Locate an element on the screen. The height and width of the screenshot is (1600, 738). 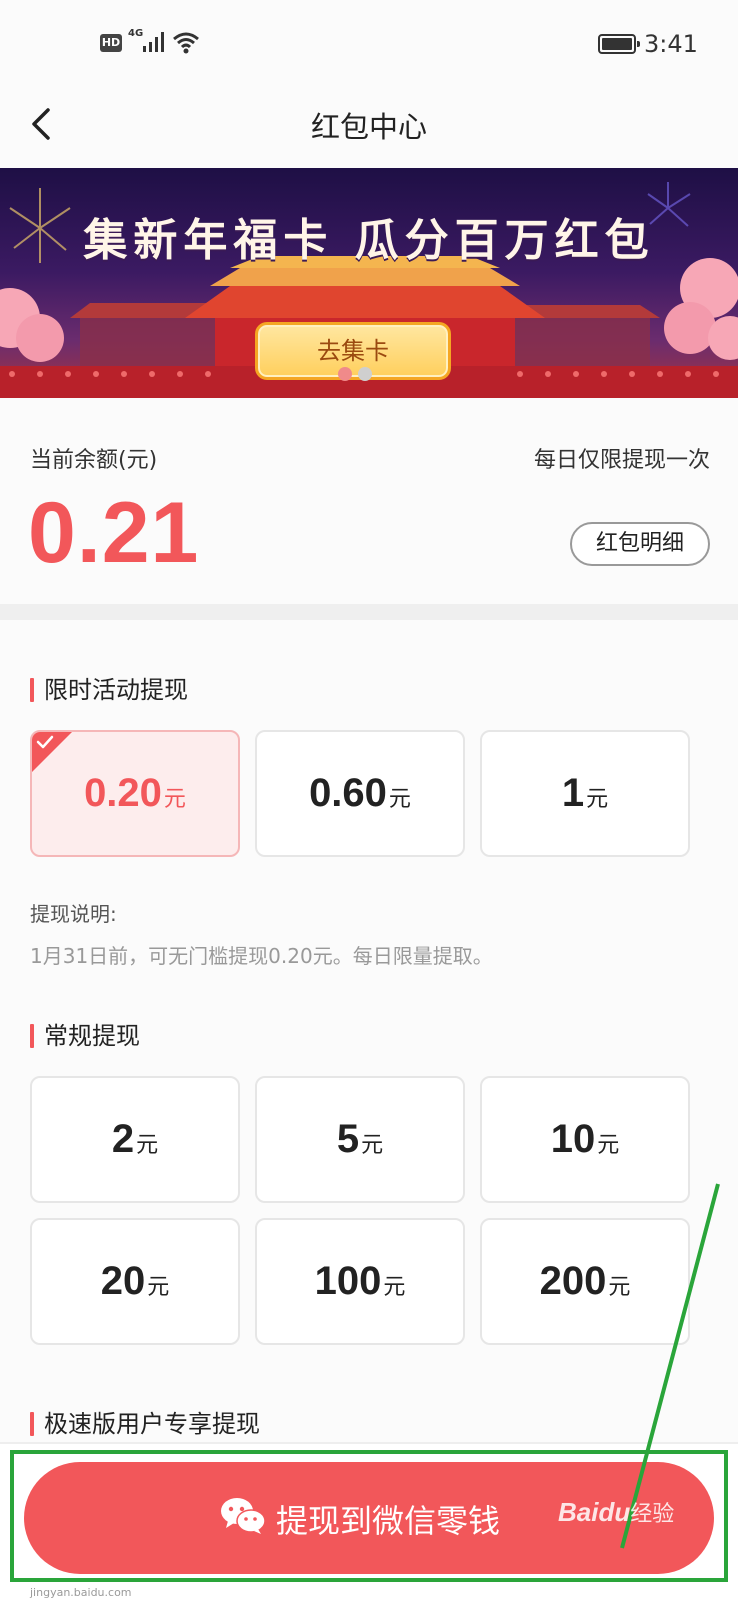
withdraw-amount: 10 is located at coordinates (573, 1139).